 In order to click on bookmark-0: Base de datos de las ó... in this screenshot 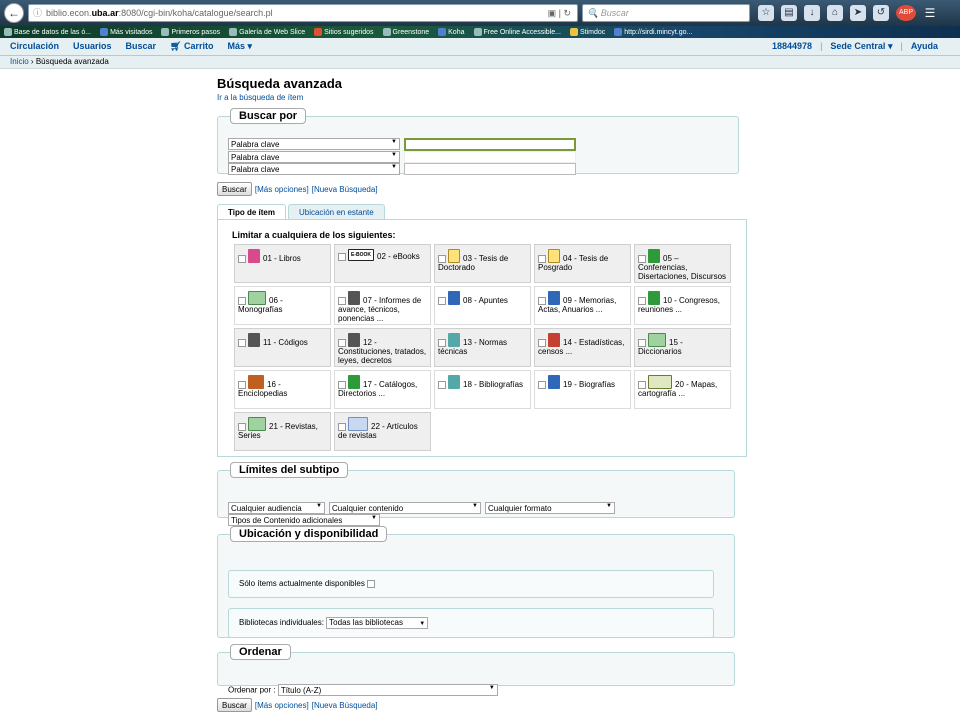, I will do `click(47, 32)`.